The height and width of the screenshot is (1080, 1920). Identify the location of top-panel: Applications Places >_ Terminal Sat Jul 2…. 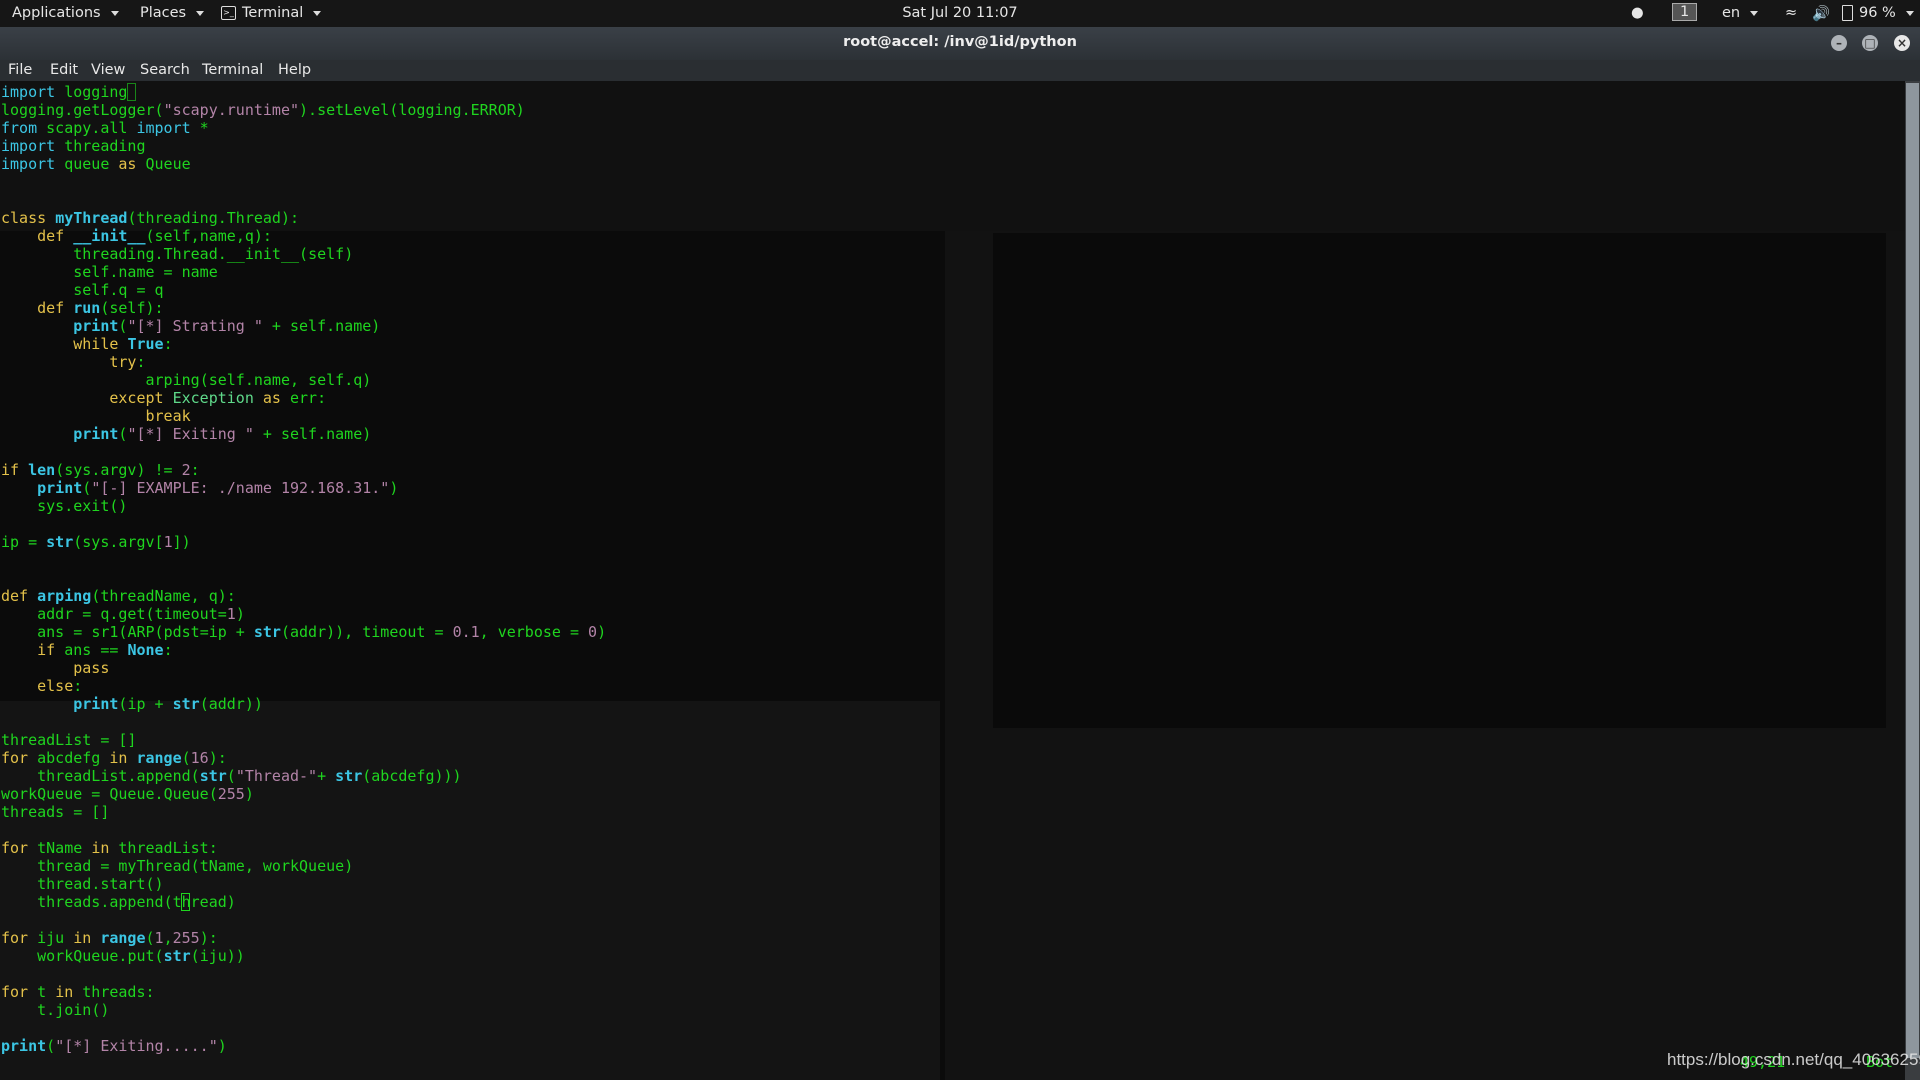
(960, 13).